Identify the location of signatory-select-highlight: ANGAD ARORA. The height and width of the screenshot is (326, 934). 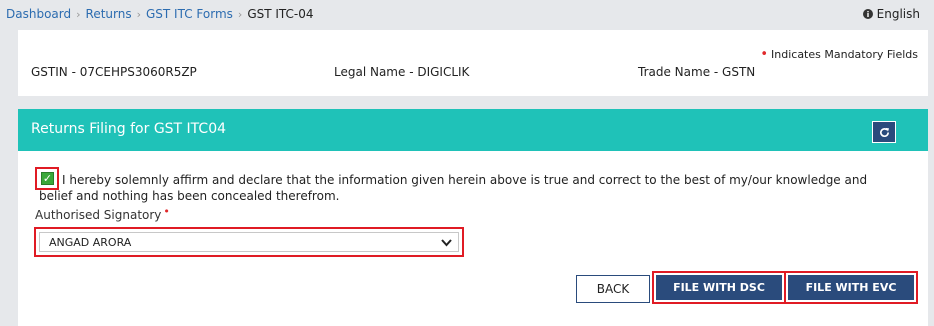
(249, 242).